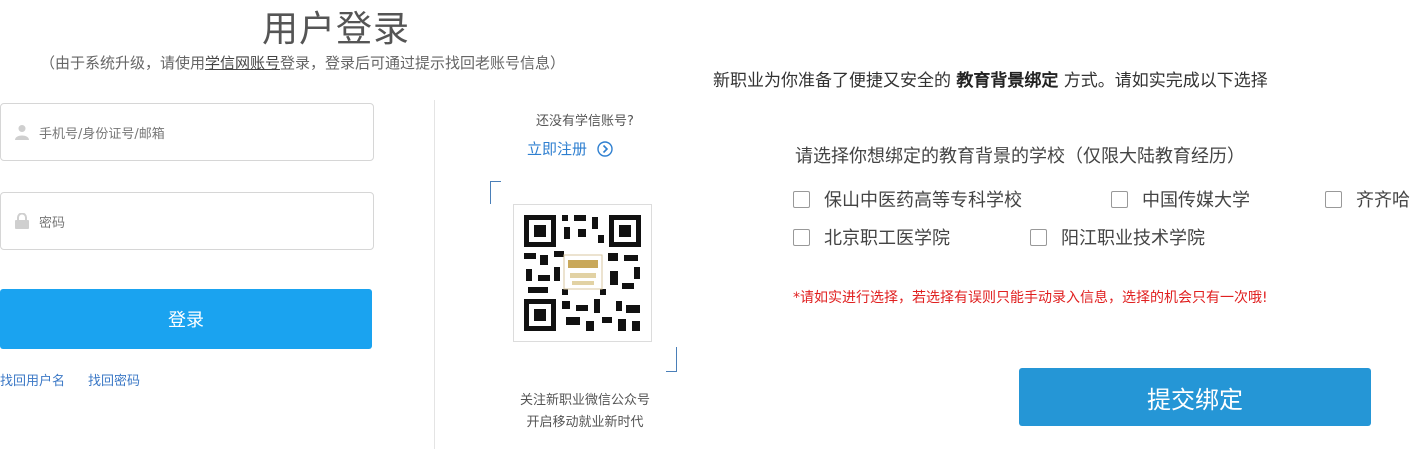 This screenshot has width=1415, height=449. What do you see at coordinates (102, 134) in the screenshot?
I see `username-placeholder: 手机号/身份证号/邮箱` at bounding box center [102, 134].